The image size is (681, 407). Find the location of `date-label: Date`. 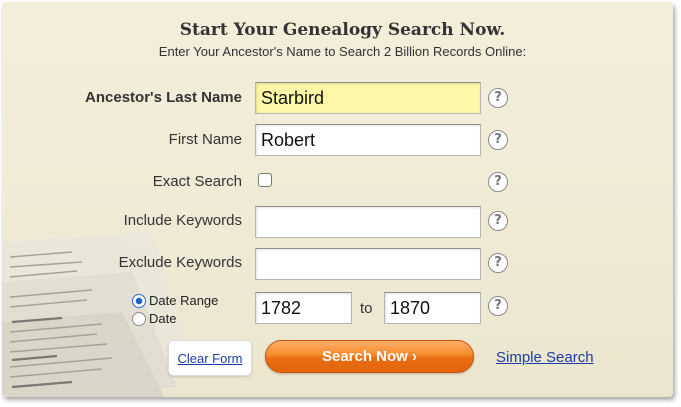

date-label: Date is located at coordinates (163, 318).